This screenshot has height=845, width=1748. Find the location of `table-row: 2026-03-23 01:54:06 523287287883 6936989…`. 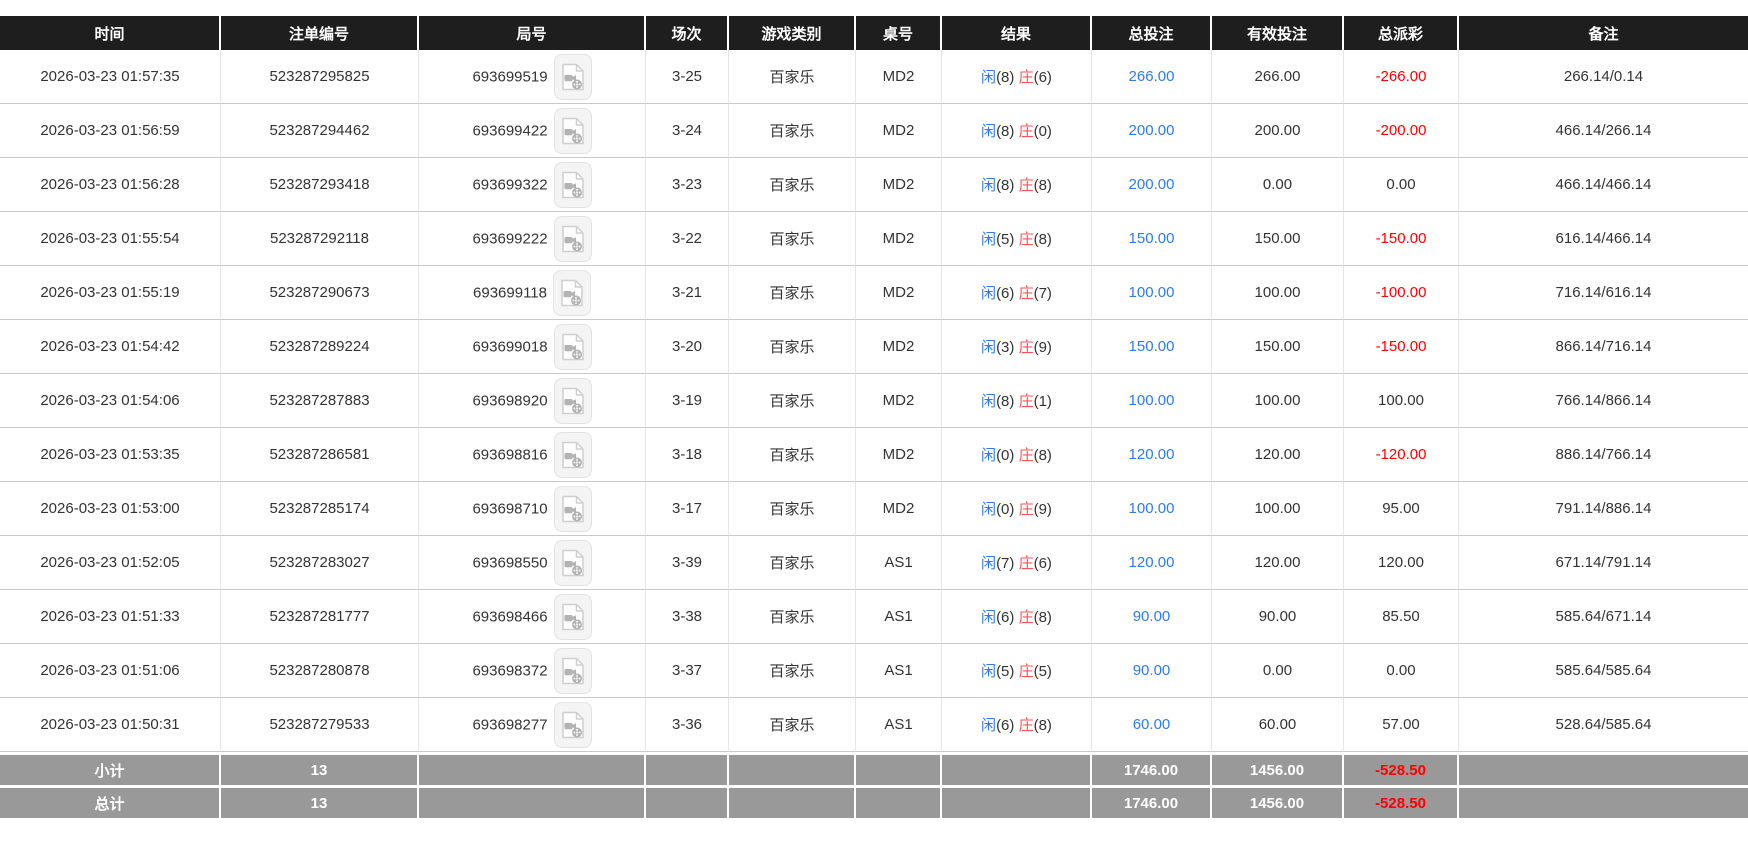

table-row: 2026-03-23 01:54:06 523287287883 6936989… is located at coordinates (874, 401).